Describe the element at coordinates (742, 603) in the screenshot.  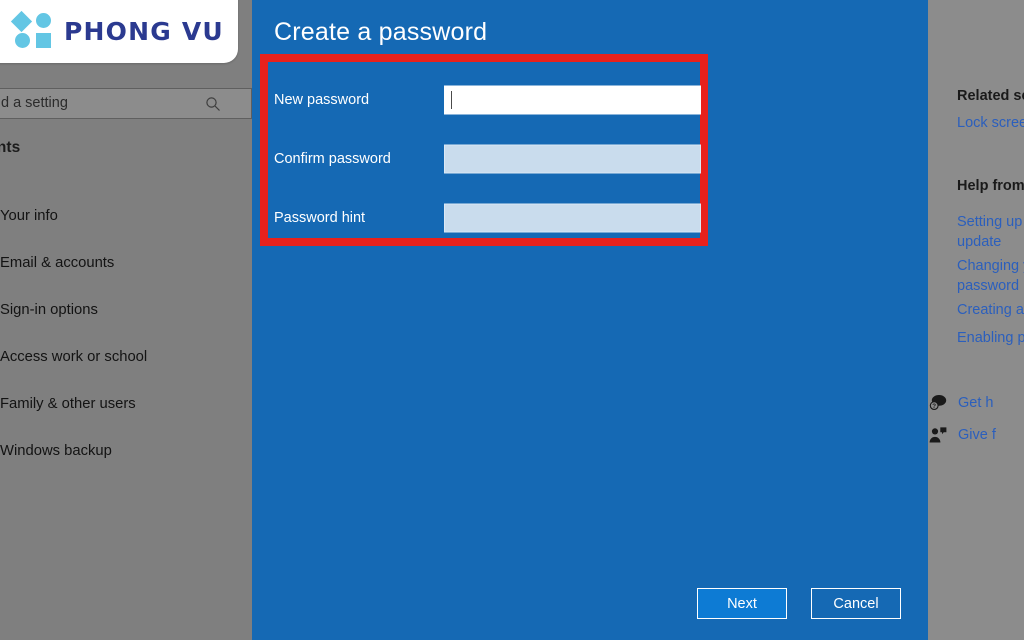
I see `next-button: Next` at that location.